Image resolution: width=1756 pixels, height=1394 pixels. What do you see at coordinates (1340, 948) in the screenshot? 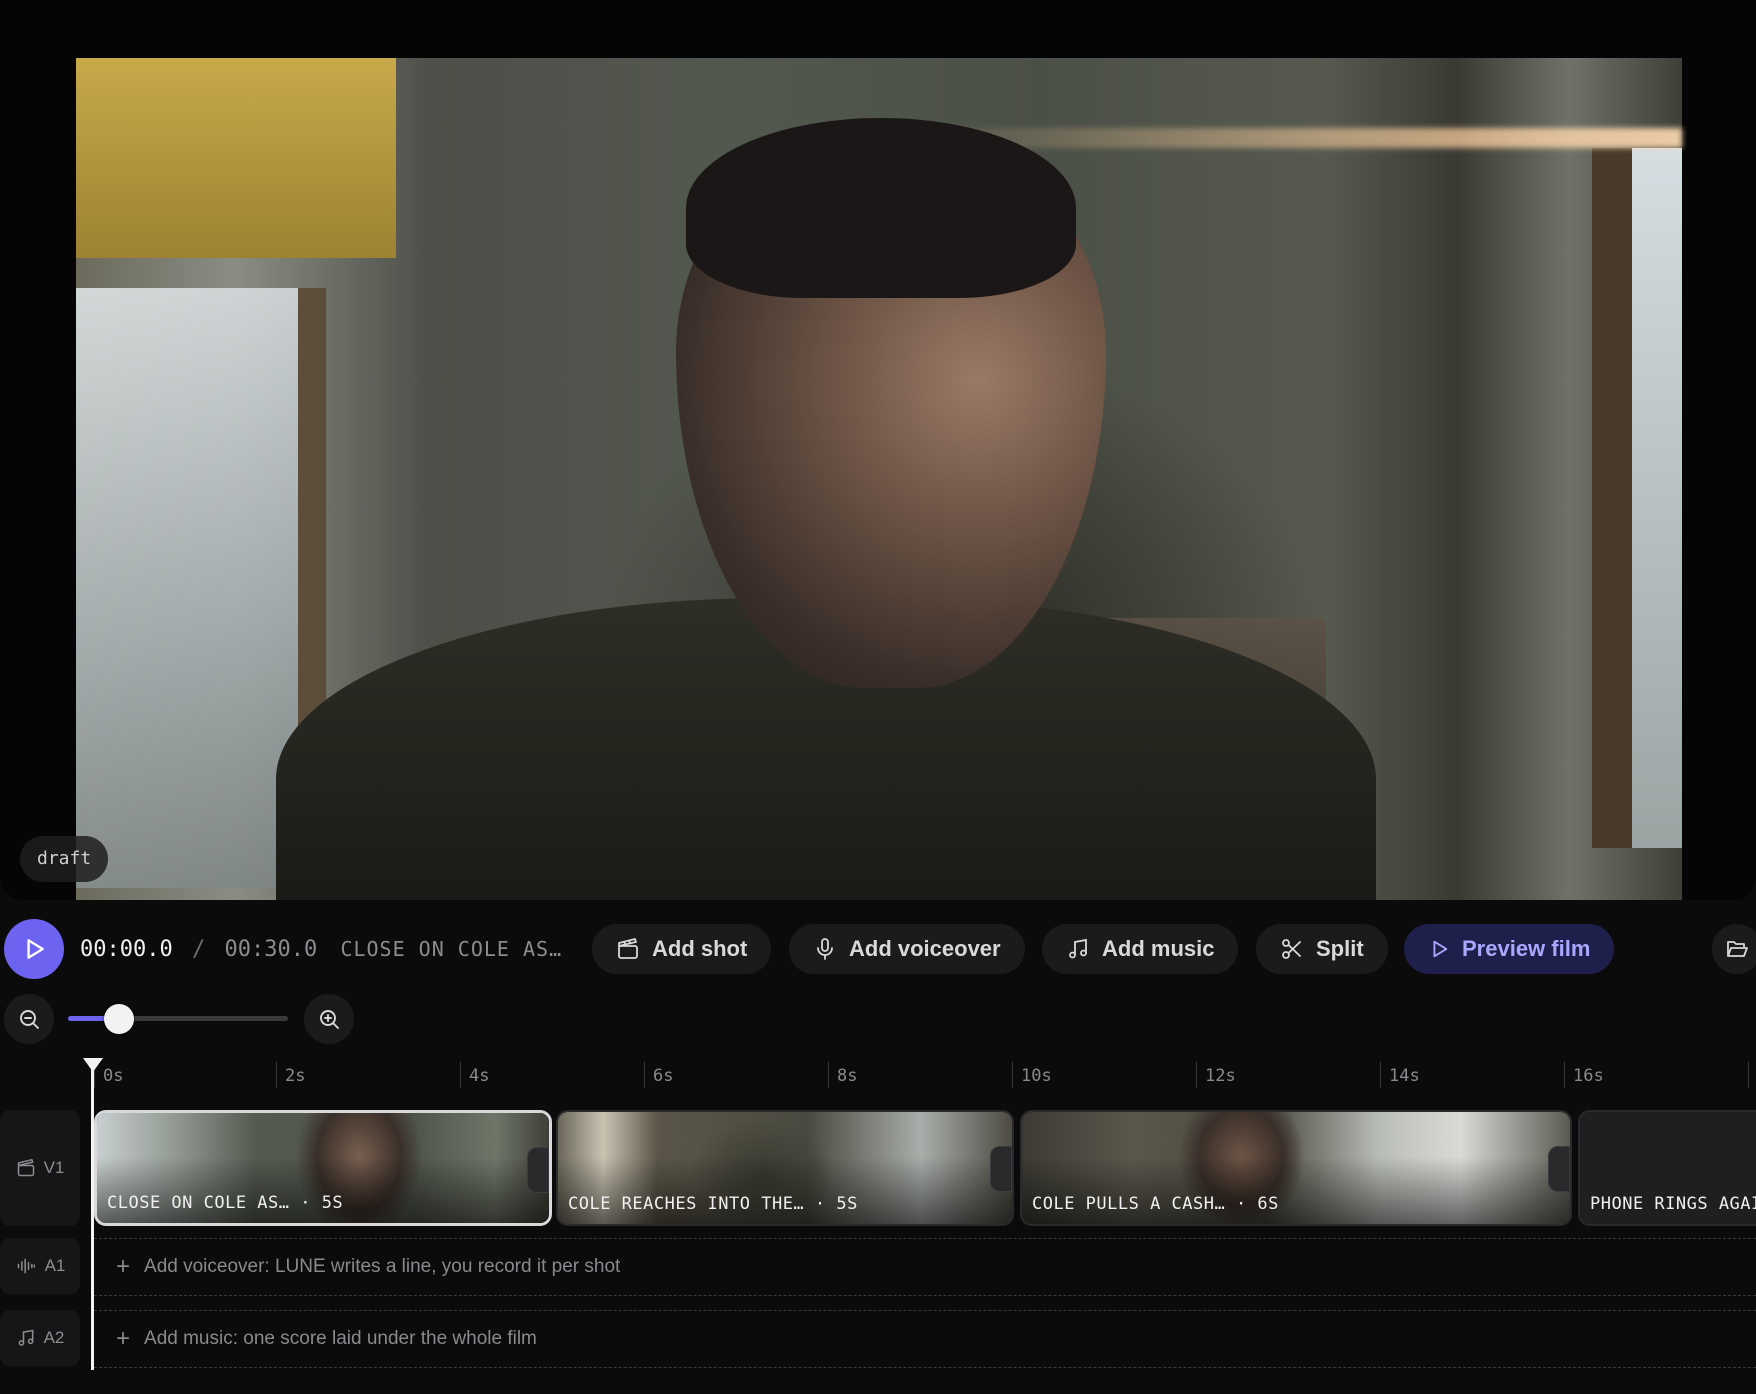
I see `split-label: Split` at bounding box center [1340, 948].